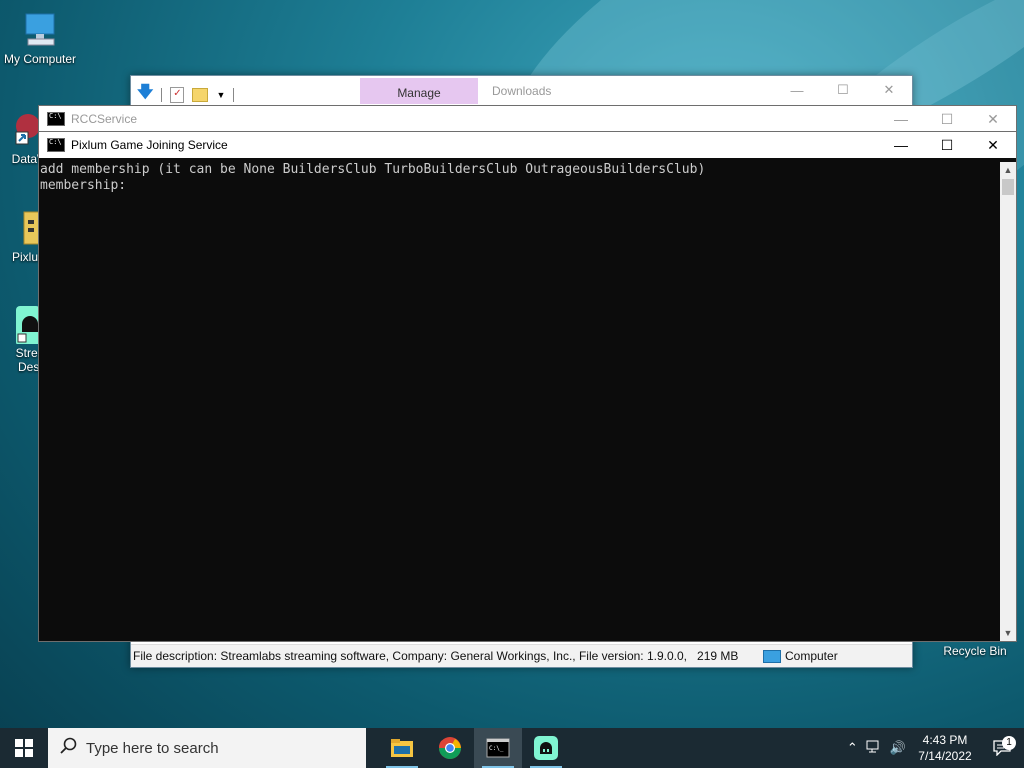  Describe the element at coordinates (874, 748) in the screenshot. I see `network-icon` at that location.